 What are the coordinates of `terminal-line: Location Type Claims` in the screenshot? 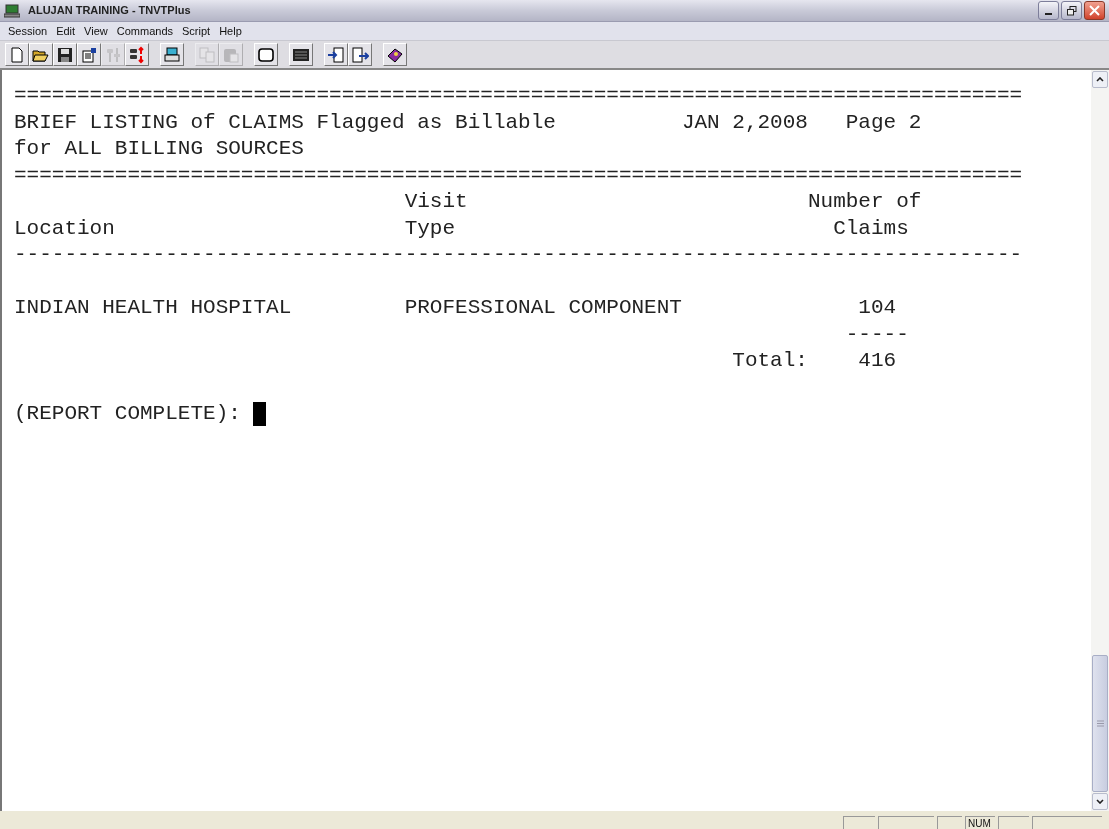 It's located at (461, 228).